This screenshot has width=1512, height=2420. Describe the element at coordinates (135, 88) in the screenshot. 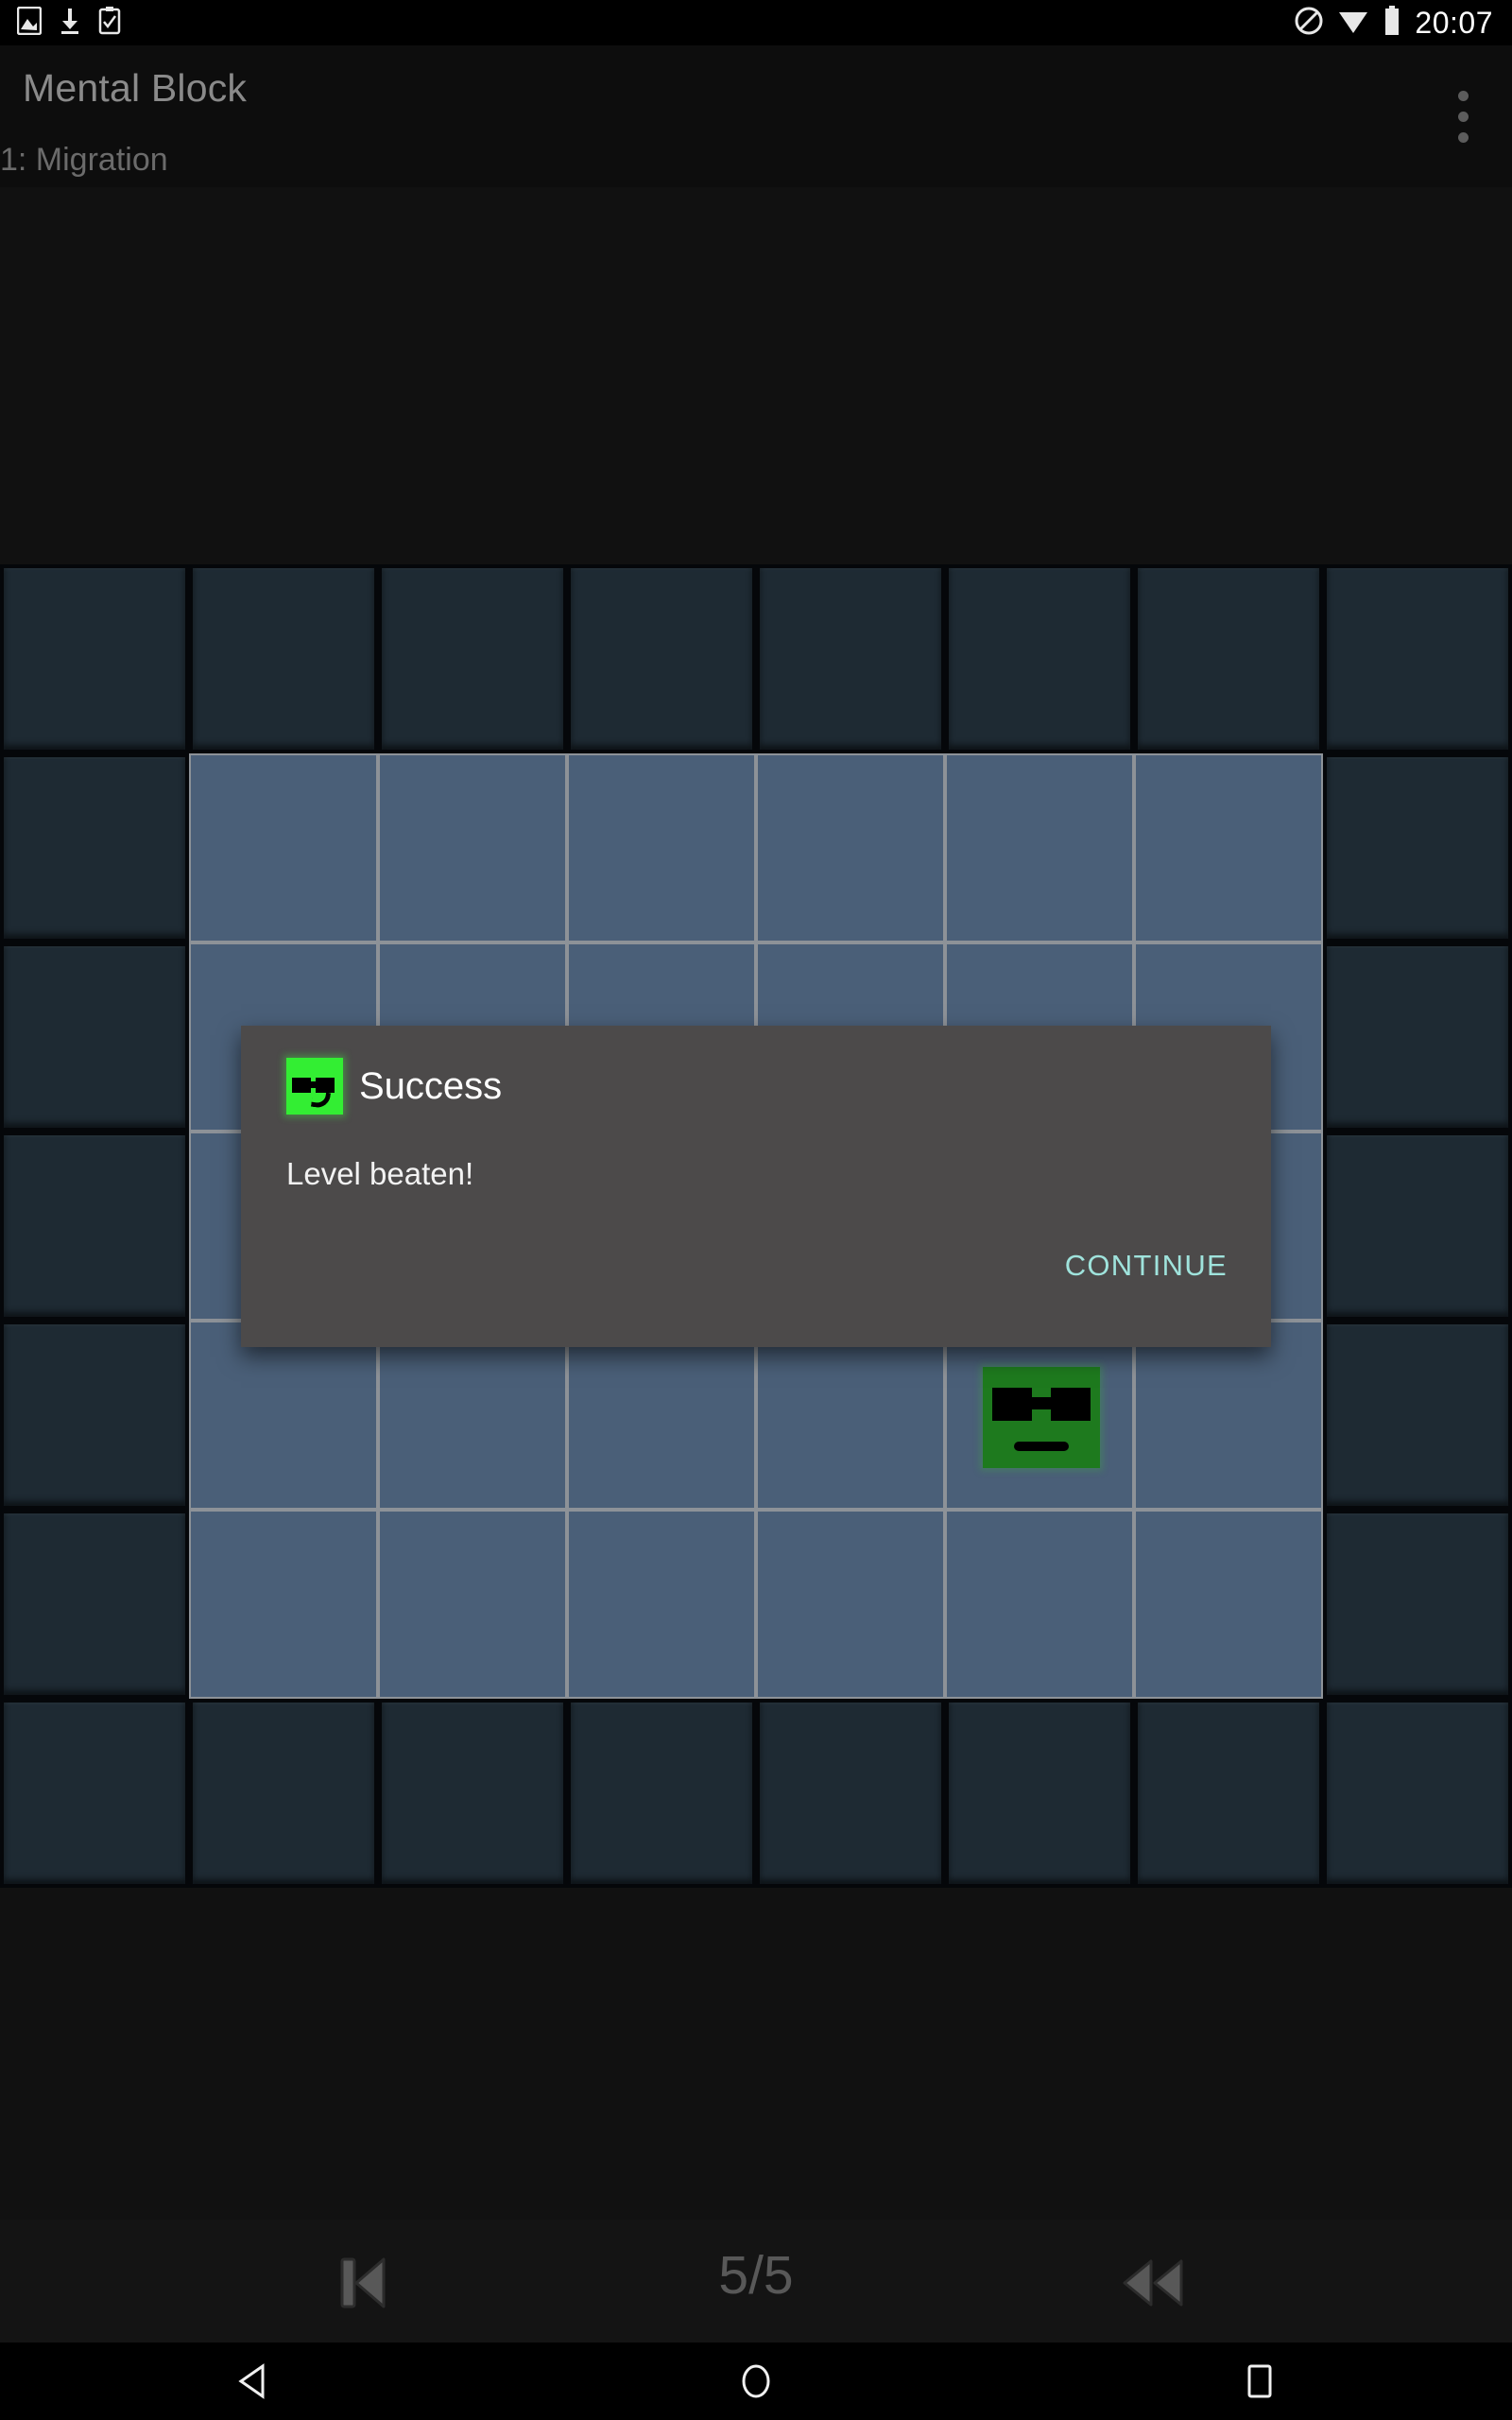

I see `page-title: Mental Block` at that location.